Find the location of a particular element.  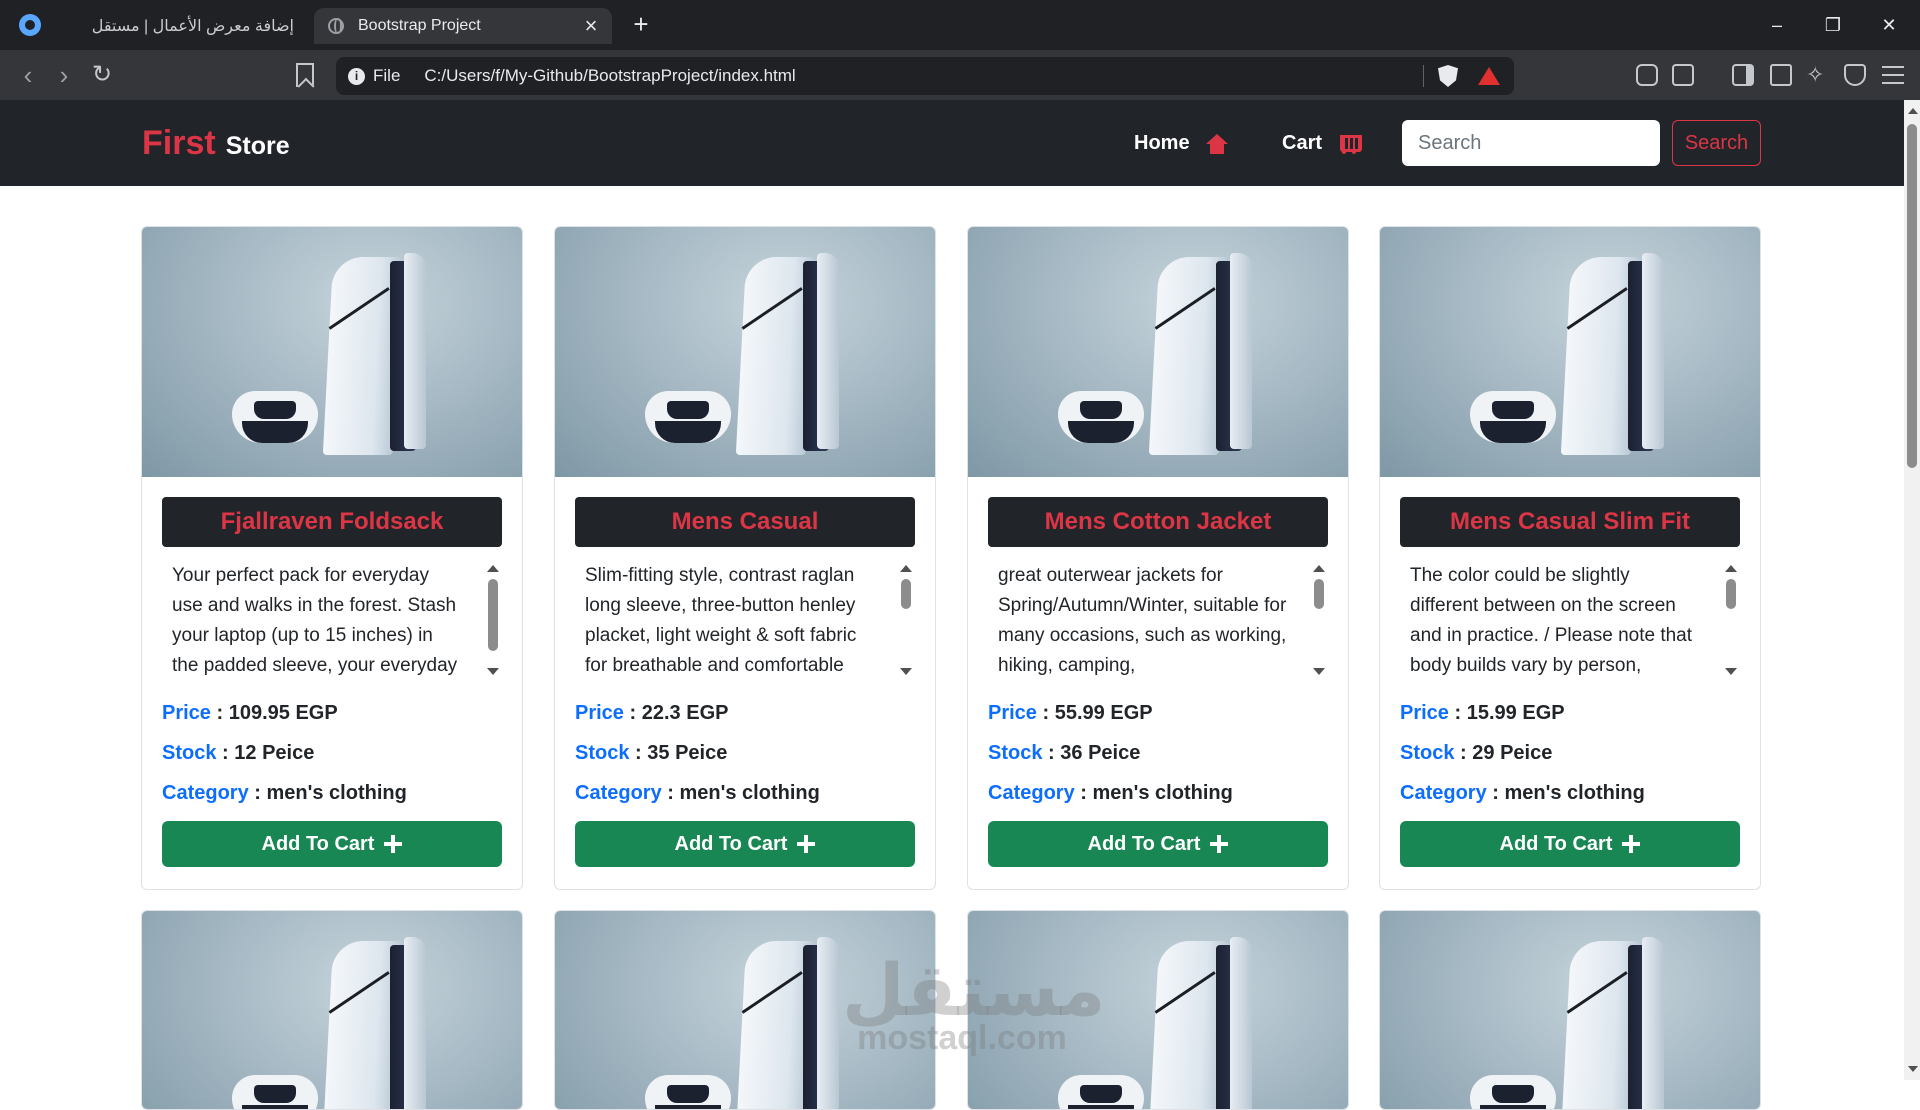

currency: EGP is located at coordinates (316, 713).